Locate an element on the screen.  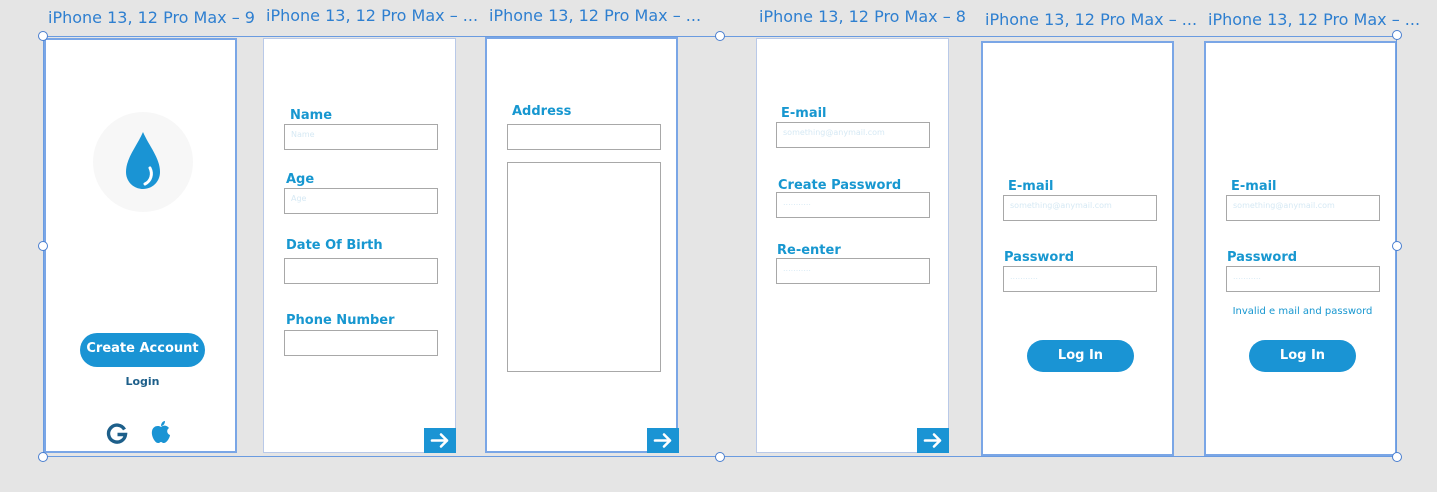
age-label: Age is located at coordinates (300, 179).